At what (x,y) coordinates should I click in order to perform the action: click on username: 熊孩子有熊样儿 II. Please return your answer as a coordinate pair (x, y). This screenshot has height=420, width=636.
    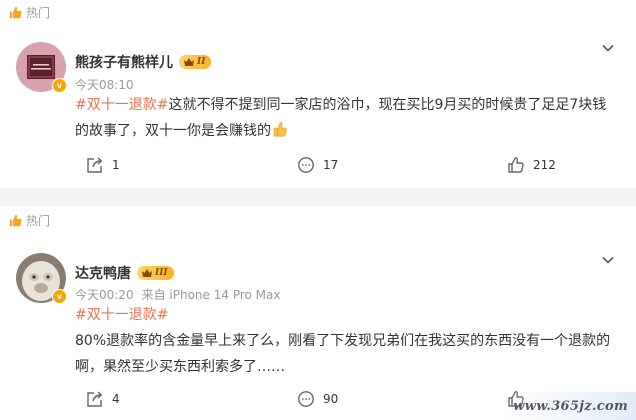
    Looking at the image, I should click on (143, 62).